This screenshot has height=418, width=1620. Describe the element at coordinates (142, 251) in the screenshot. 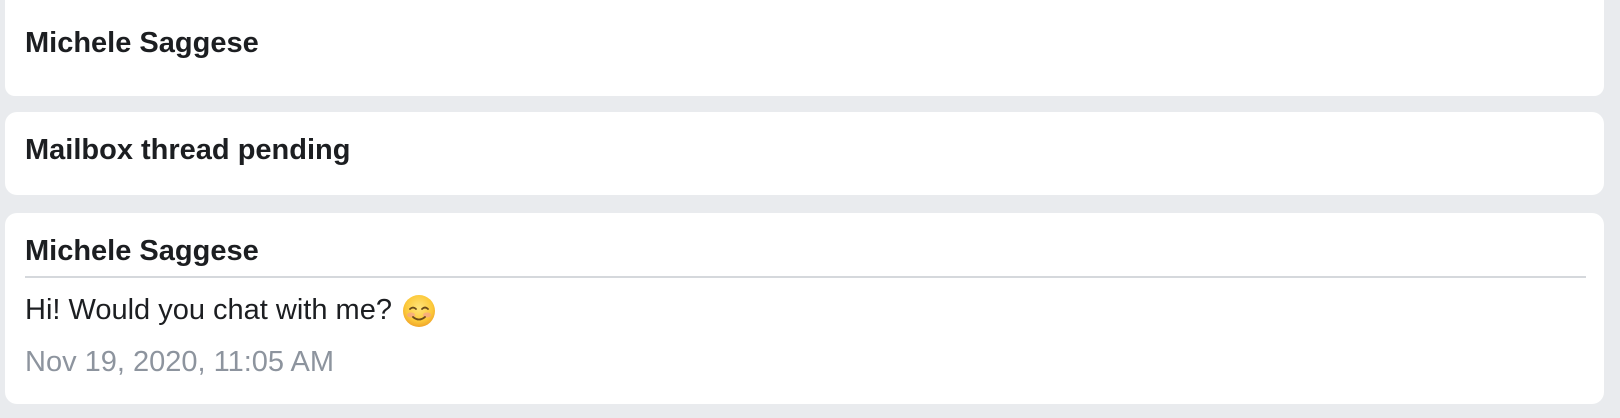

I see `message-sender-name: Michele Saggese` at that location.